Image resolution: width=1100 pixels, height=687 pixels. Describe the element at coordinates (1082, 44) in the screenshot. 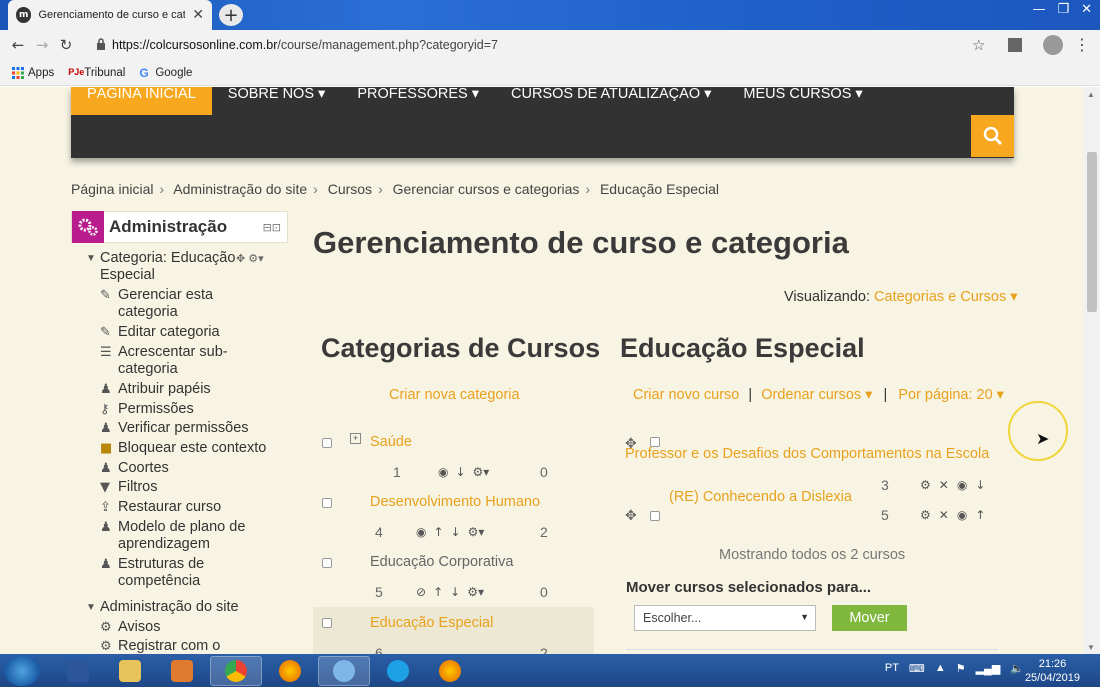

I see `browser-menu-icon: ⋮` at that location.